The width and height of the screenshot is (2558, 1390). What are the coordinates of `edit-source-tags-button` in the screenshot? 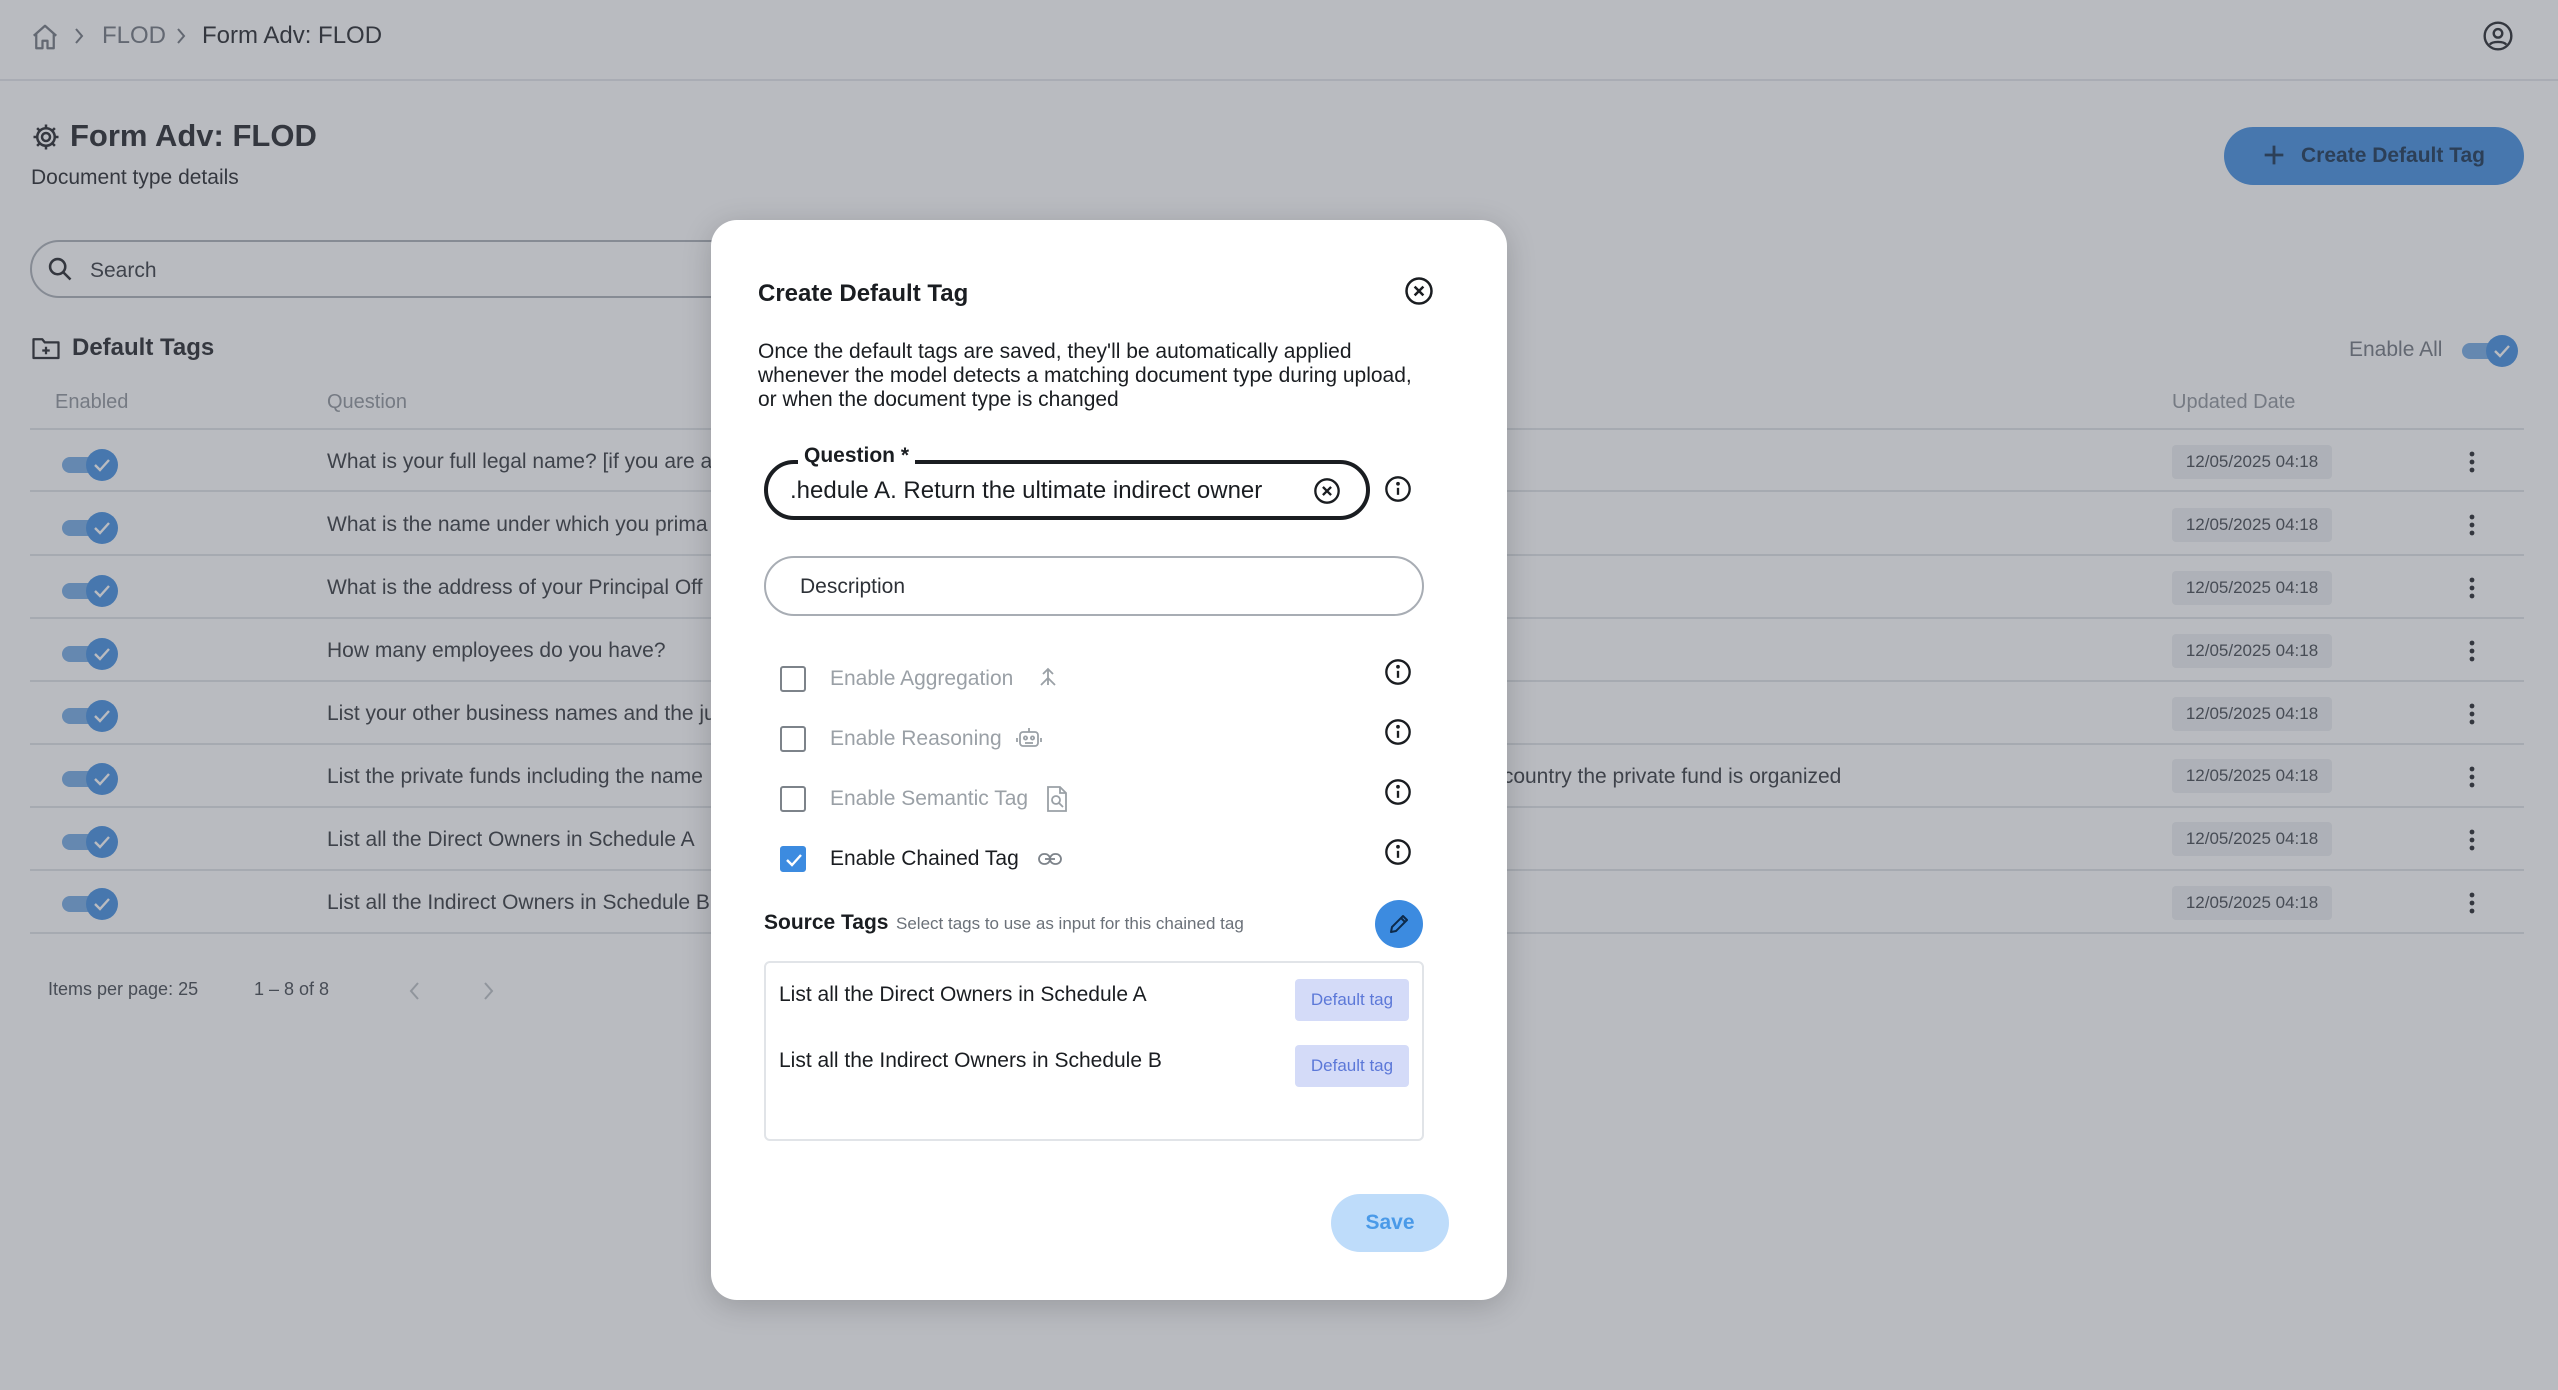 It's located at (1399, 924).